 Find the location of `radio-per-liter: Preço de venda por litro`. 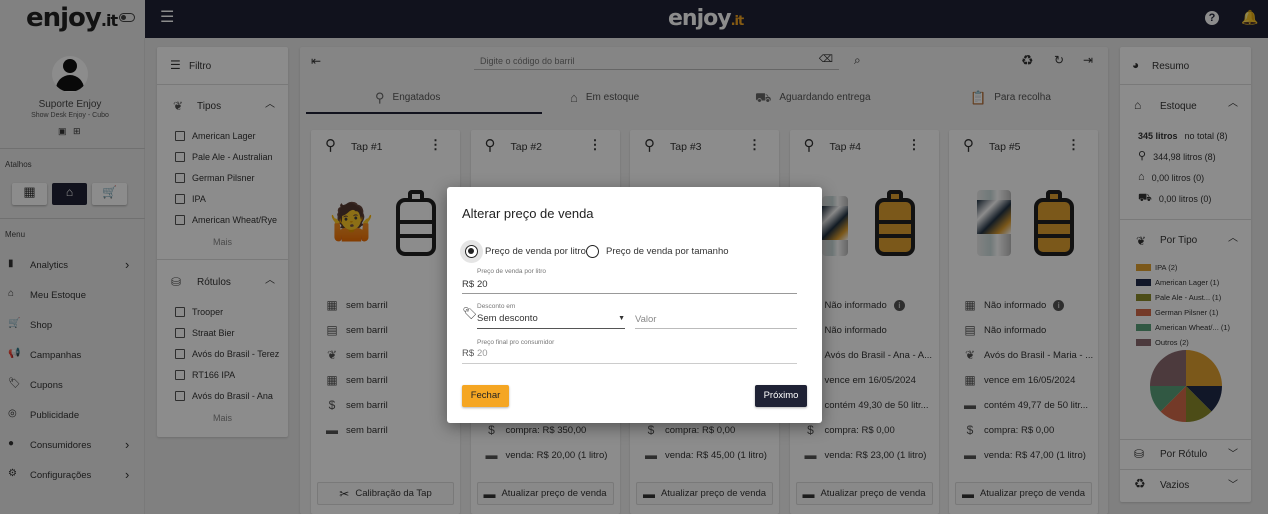

radio-per-liter: Preço de venda por litro is located at coordinates (525, 251).